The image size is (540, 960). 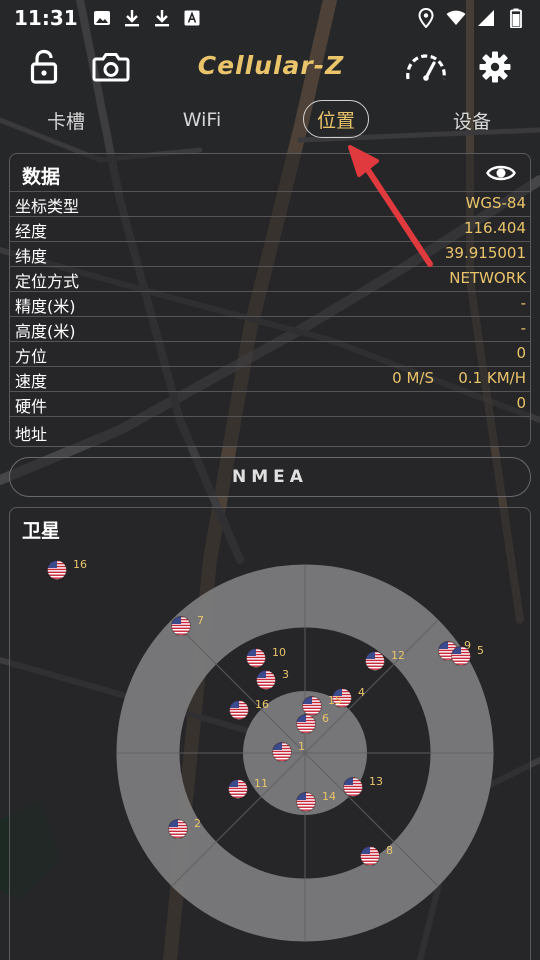 What do you see at coordinates (335, 700) in the screenshot?
I see `satellite-id-label: 15` at bounding box center [335, 700].